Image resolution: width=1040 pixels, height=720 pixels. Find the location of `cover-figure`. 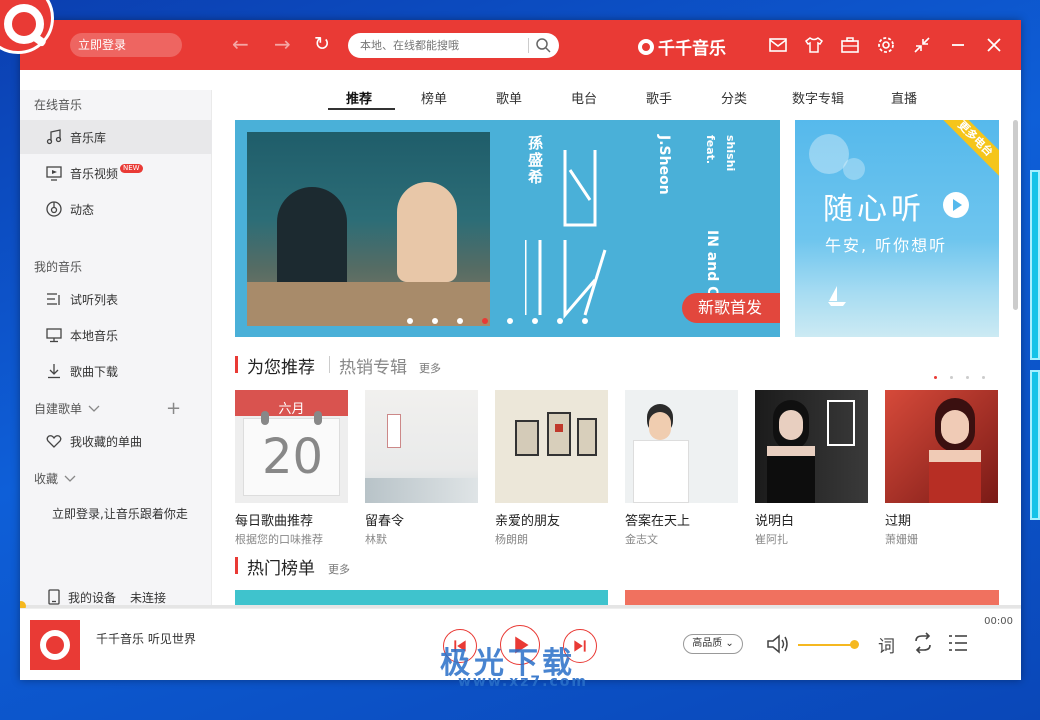

cover-figure is located at coordinates (587, 437).